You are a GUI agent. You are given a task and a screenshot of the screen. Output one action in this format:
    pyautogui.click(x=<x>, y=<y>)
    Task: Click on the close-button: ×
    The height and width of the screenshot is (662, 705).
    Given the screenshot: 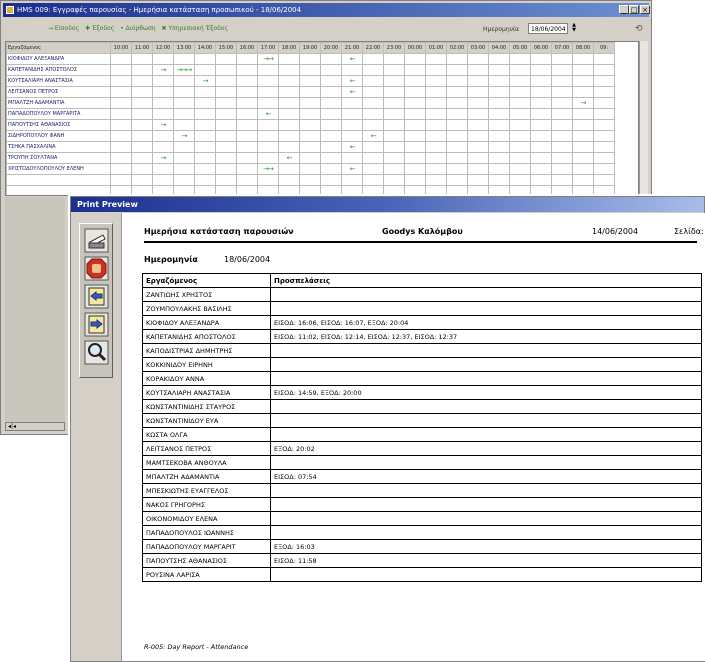 What is the action you would take?
    pyautogui.click(x=645, y=9)
    